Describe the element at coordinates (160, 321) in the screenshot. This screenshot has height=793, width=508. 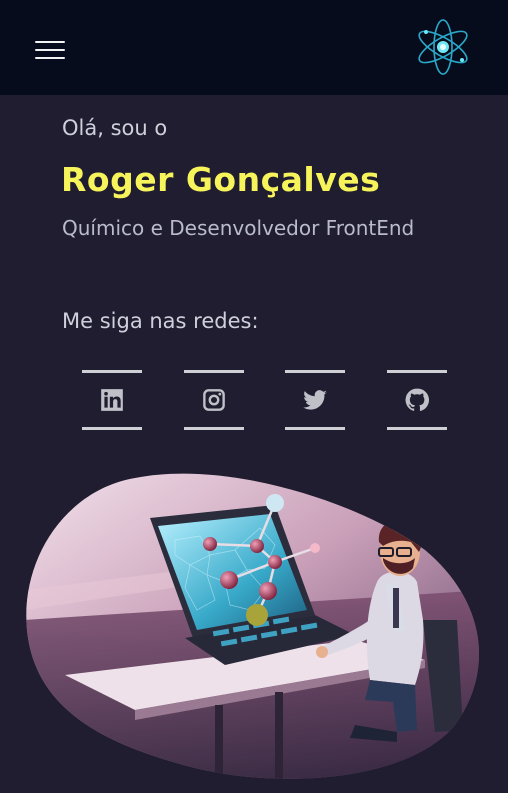
I see `social-heading: Me siga nas redes:` at that location.